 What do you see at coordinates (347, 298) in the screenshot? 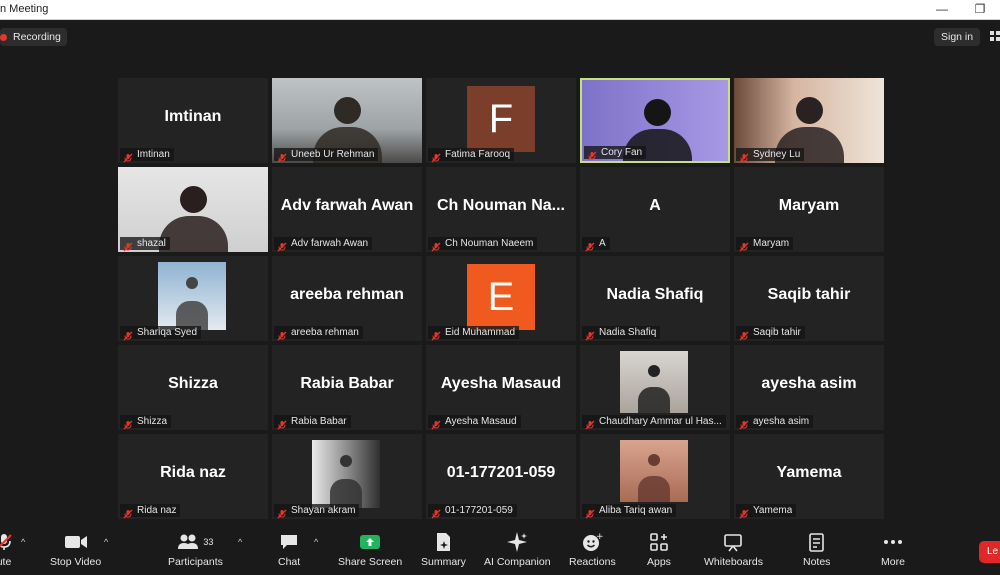
I see `participant-tile: areeba rehman areeba rehman` at bounding box center [347, 298].